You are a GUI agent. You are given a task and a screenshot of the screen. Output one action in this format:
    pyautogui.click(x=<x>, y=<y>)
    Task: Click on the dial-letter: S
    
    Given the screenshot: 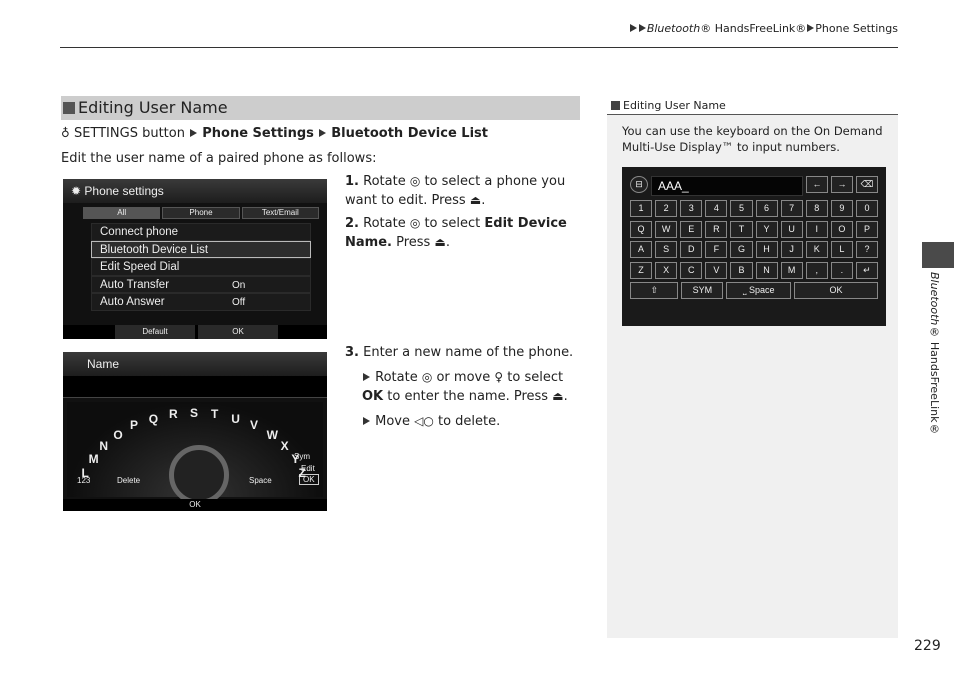 What is the action you would take?
    pyautogui.click(x=194, y=413)
    